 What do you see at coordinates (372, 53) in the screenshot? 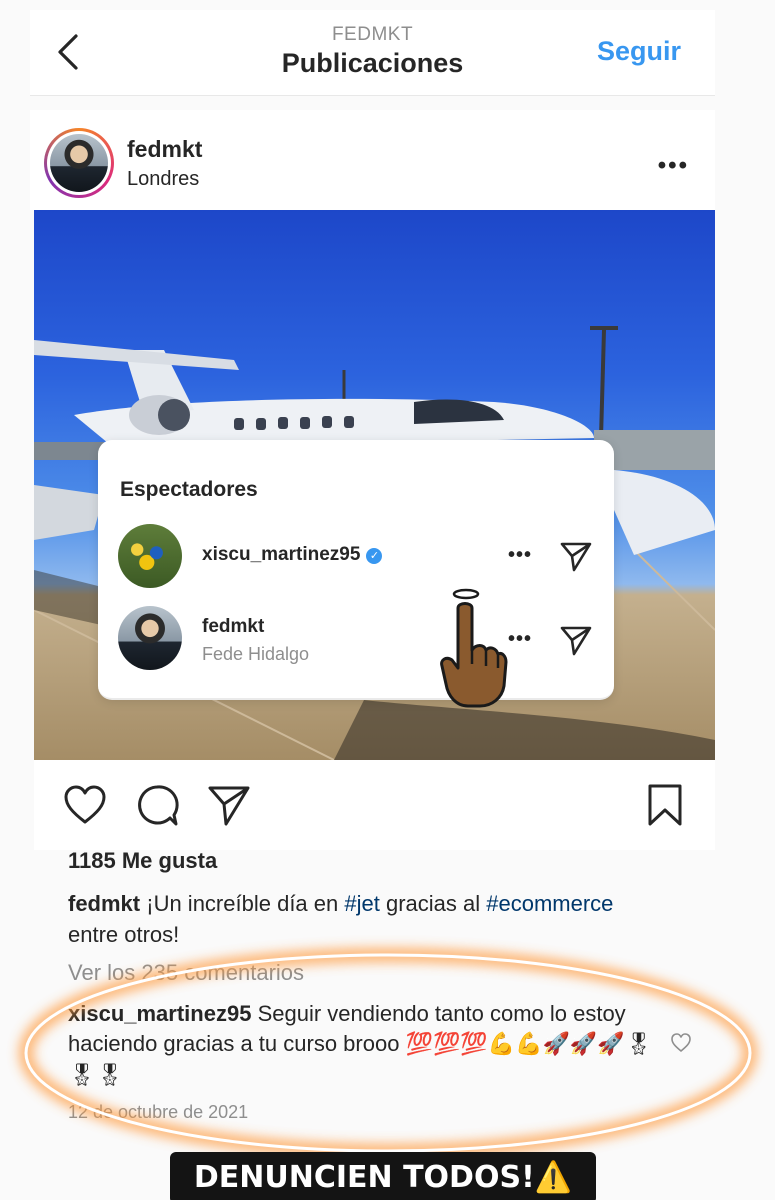
I see `top-bar: FEDMKT Publicaciones Seguir` at bounding box center [372, 53].